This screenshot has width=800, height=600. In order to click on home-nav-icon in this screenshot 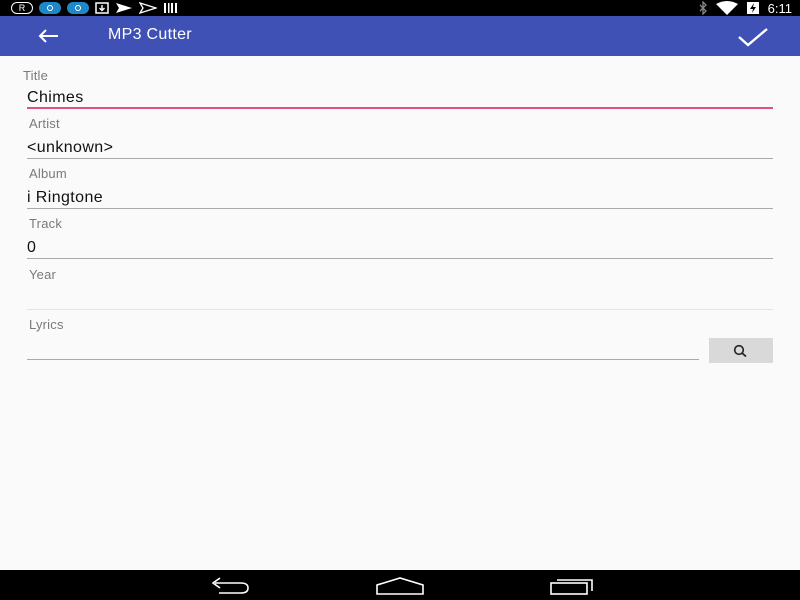, I will do `click(400, 585)`.